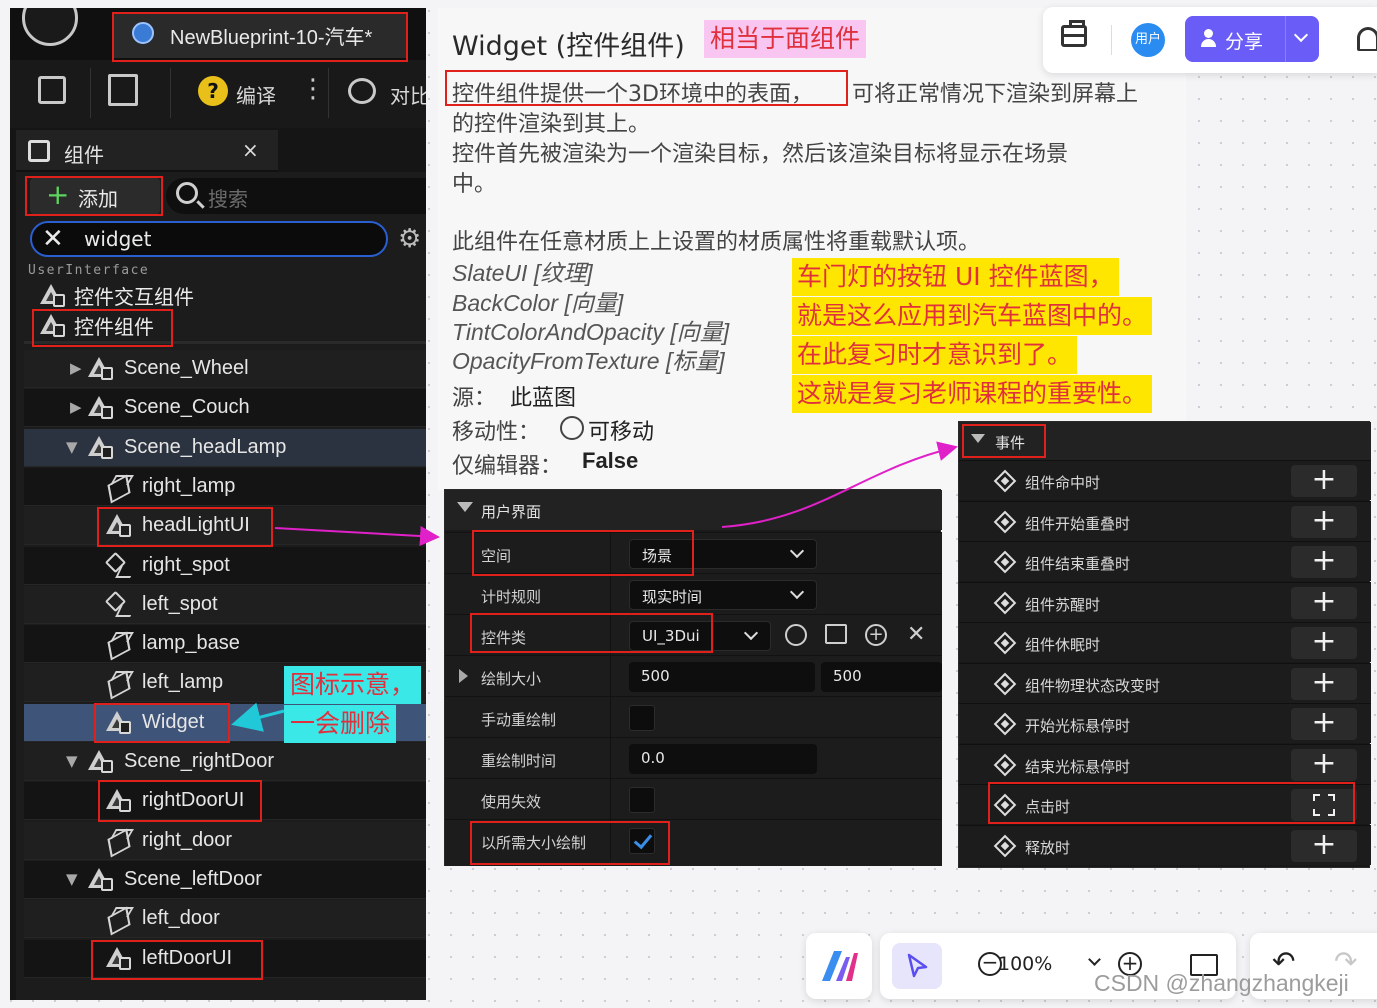  I want to click on ai-button, so click(839, 966).